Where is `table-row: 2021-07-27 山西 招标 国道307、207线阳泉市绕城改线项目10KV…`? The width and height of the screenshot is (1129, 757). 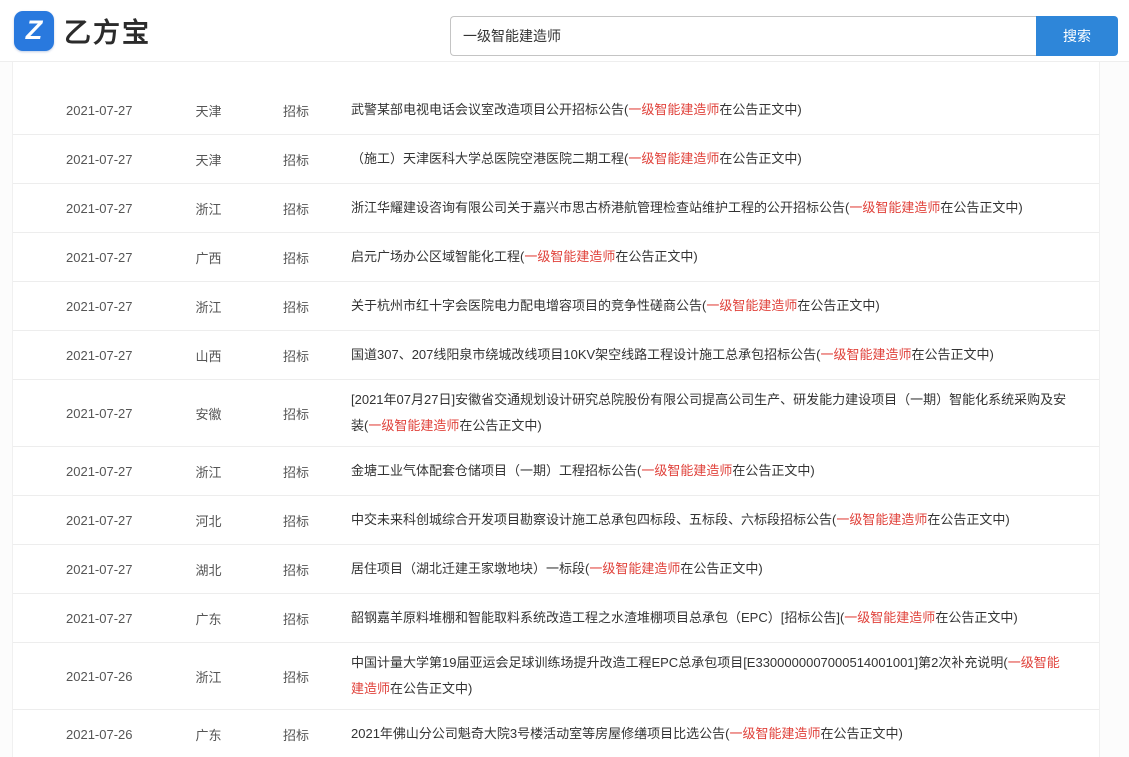
table-row: 2021-07-27 山西 招标 国道307、207线阳泉市绕城改线项目10KV… is located at coordinates (556, 355).